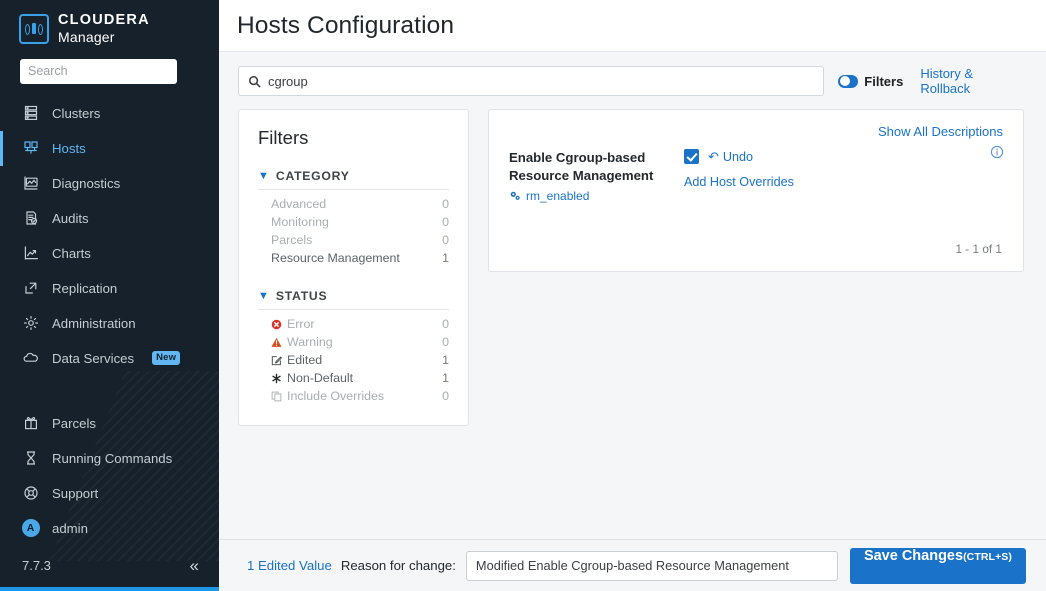 This screenshot has width=1046, height=591. Describe the element at coordinates (109, 113) in the screenshot. I see `sidebar-item-clusters: Clusters` at that location.